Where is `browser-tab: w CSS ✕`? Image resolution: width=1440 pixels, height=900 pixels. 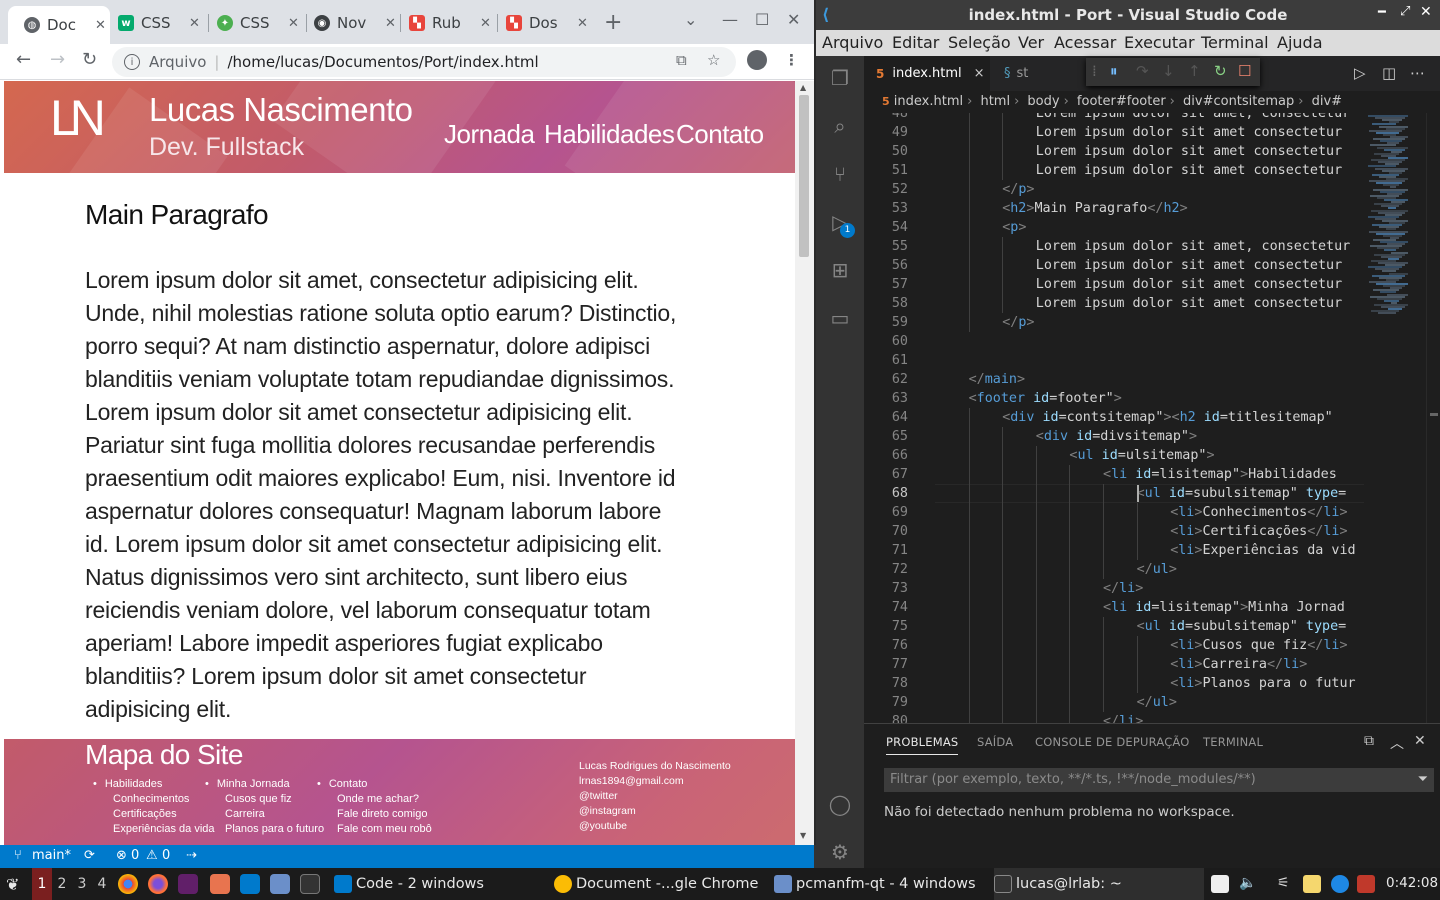
browser-tab: w CSS ✕ is located at coordinates (159, 23).